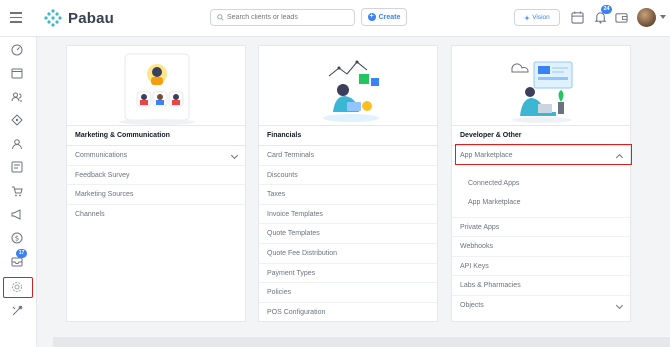 The image size is (670, 347). I want to click on developer-illustration, so click(541, 86).